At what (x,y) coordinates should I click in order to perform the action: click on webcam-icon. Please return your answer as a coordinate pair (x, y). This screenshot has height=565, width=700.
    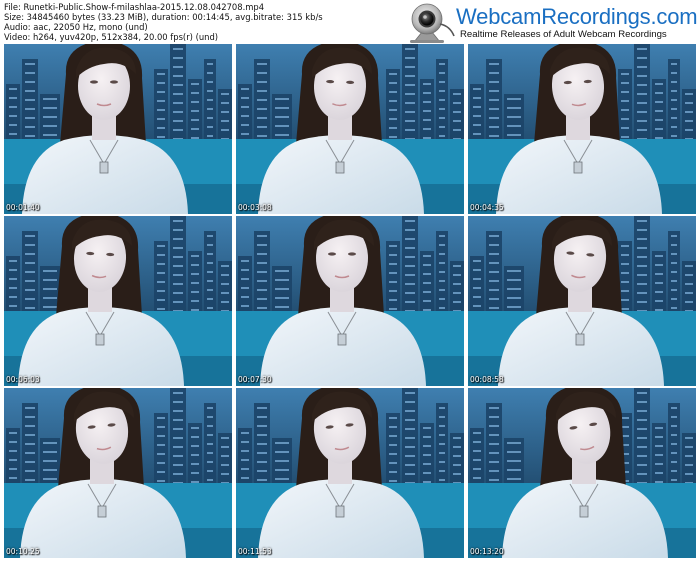
    Looking at the image, I should click on (432, 23).